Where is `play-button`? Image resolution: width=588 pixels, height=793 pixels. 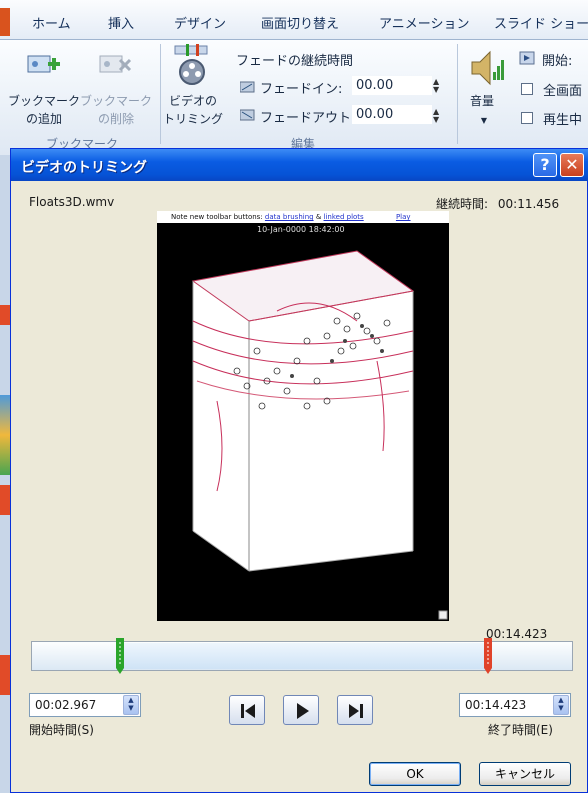
play-button is located at coordinates (301, 710).